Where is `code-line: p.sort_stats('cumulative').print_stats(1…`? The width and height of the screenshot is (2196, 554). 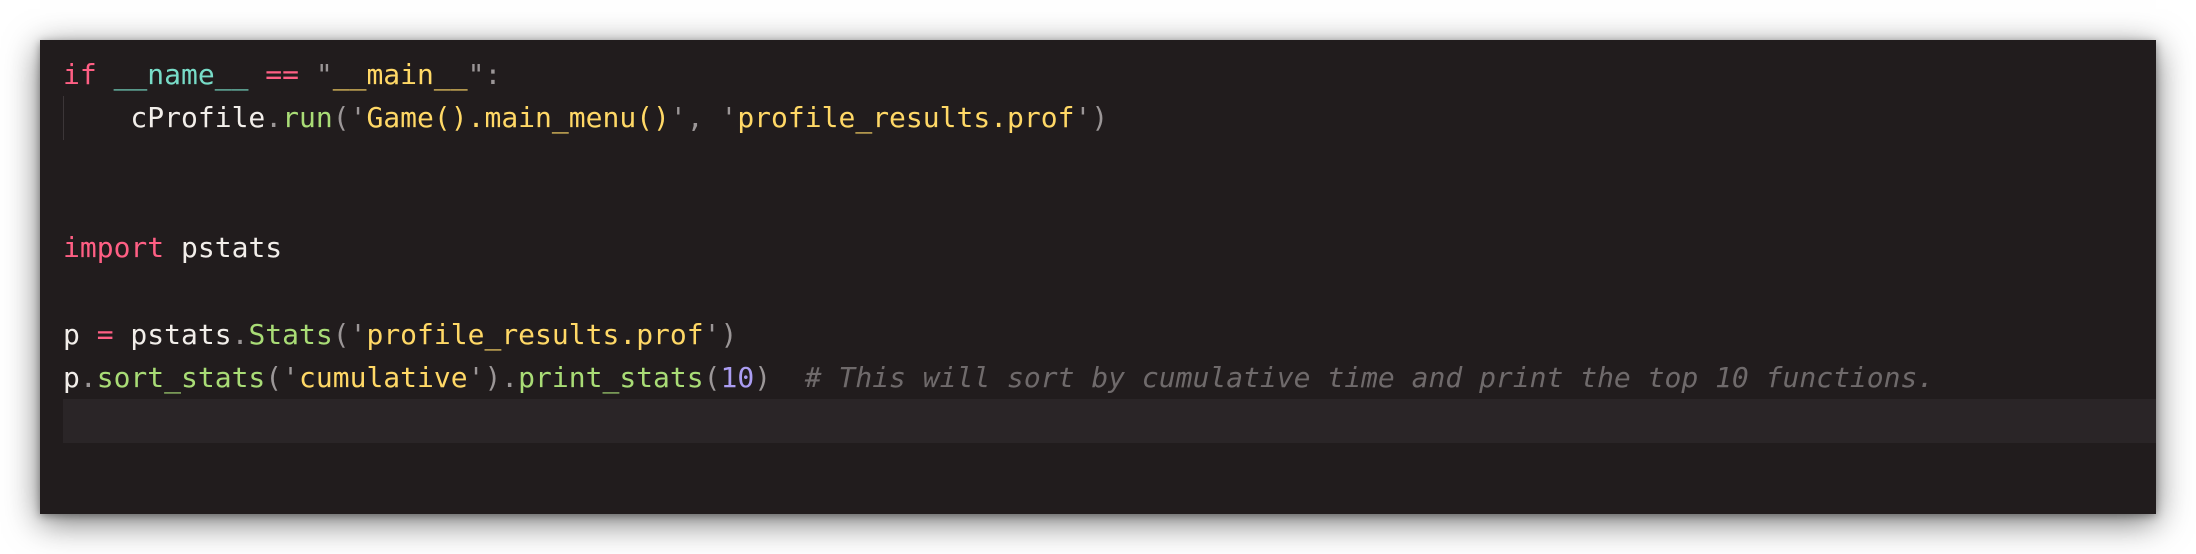 code-line: p.sort_stats('cumulative').print_stats(1… is located at coordinates (1109, 377).